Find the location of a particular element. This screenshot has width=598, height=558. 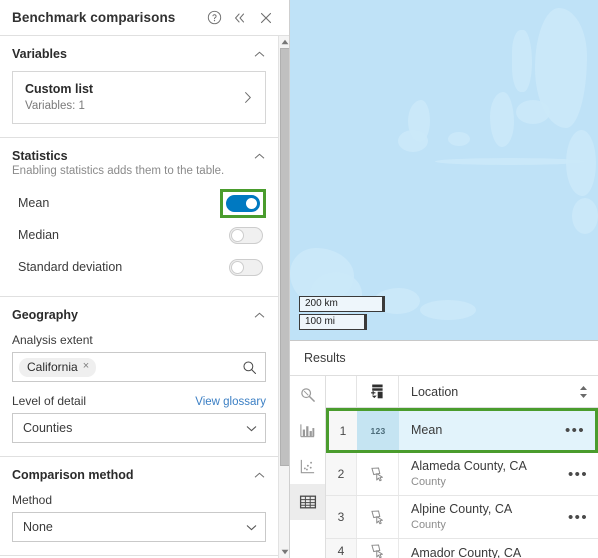

section-variables-header: Variables is located at coordinates (139, 54).